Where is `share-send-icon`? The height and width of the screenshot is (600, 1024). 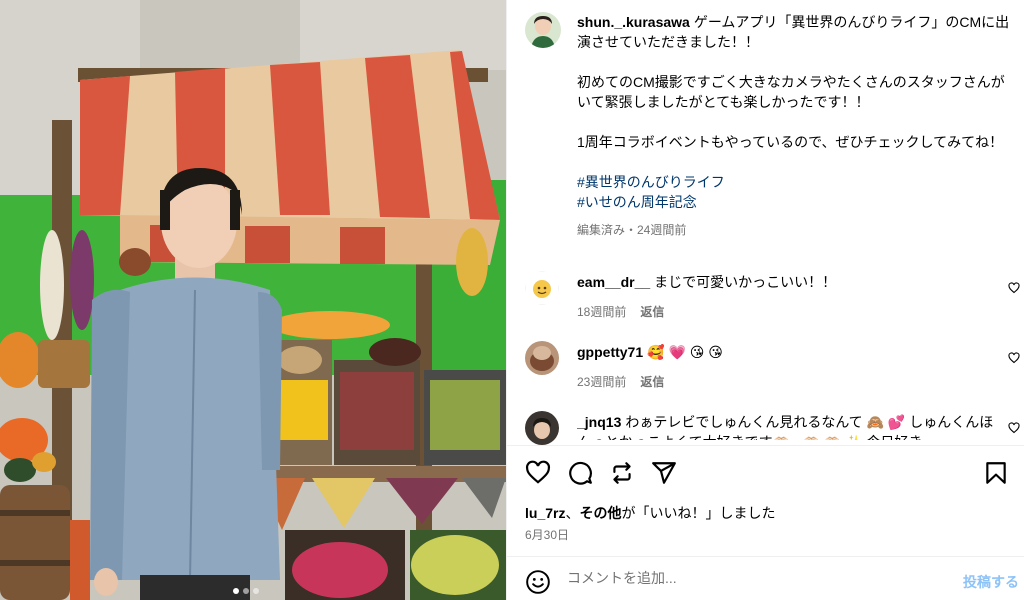
share-send-icon is located at coordinates (664, 473).